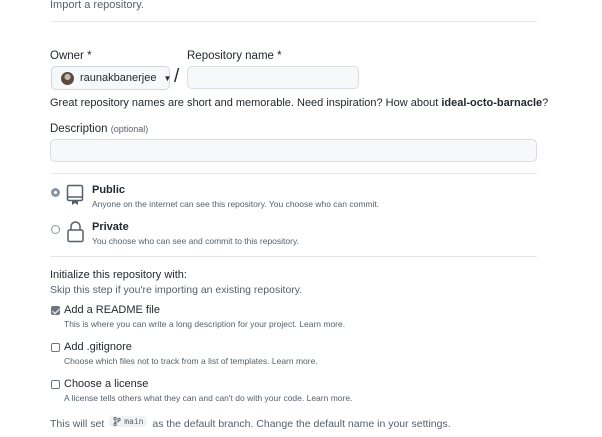 This screenshot has height=437, width=602. I want to click on add-readme-title: Add a README file, so click(112, 310).